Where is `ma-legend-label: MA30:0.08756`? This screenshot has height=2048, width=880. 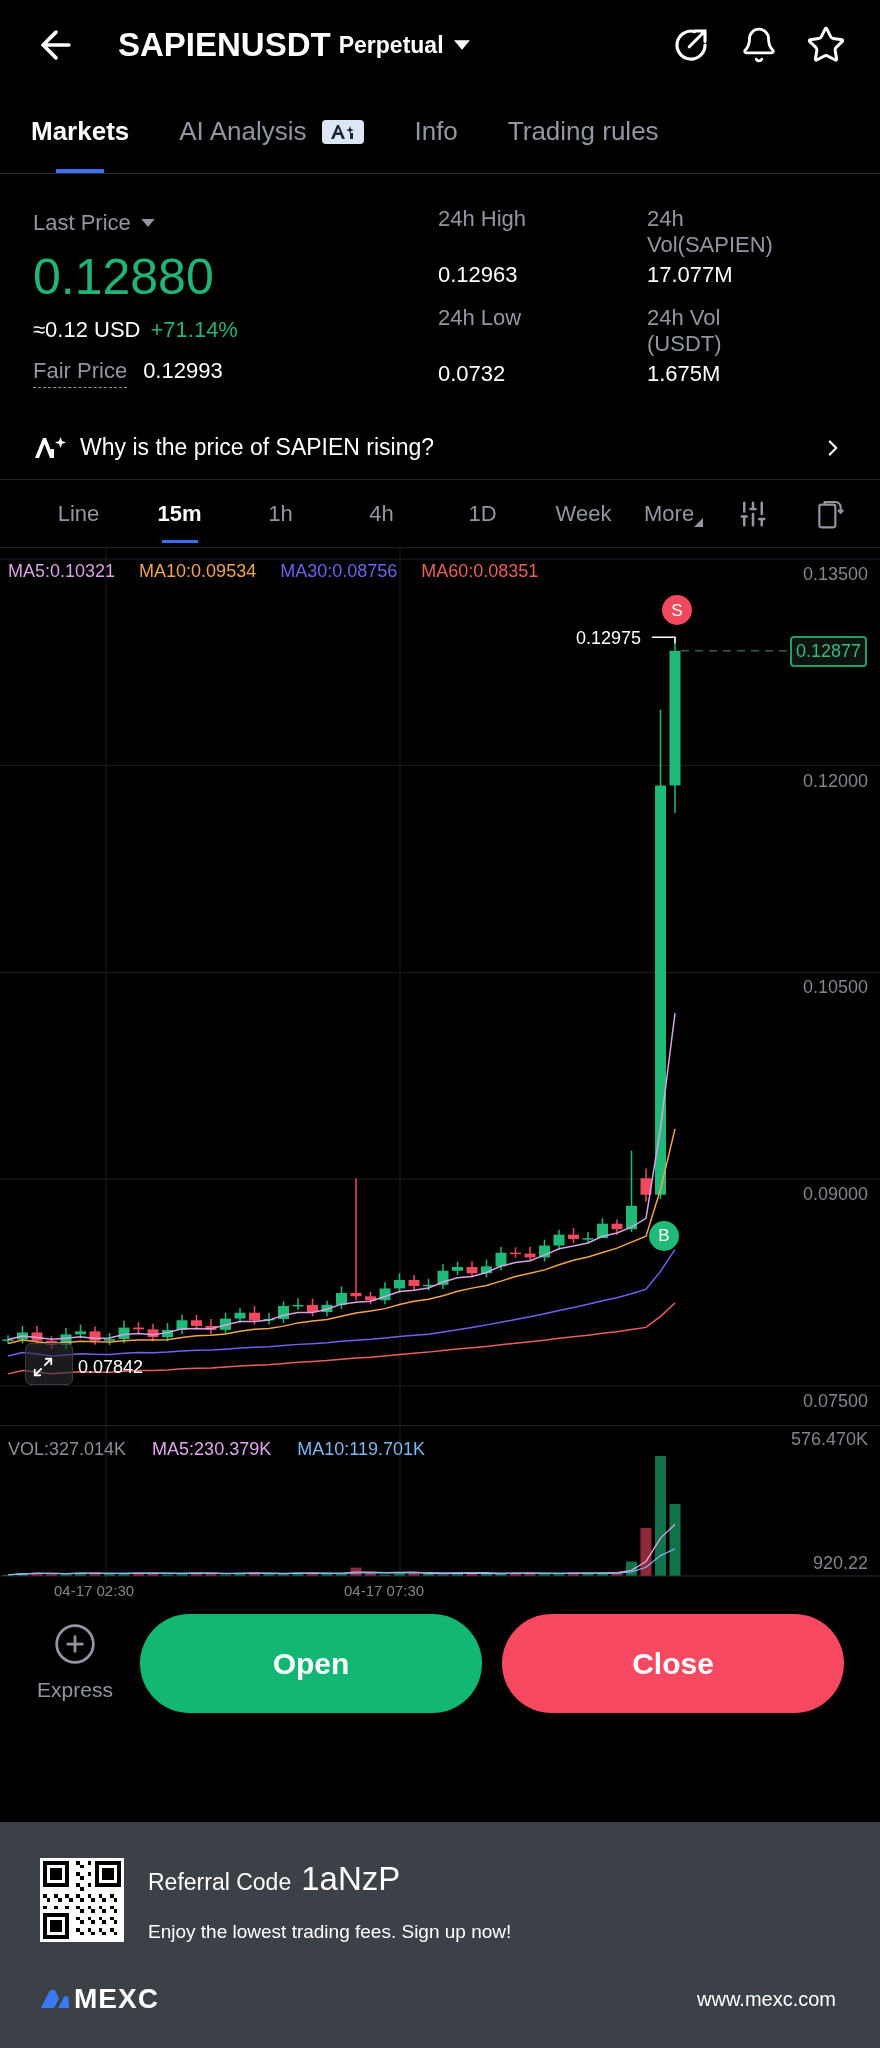 ma-legend-label: MA30:0.08756 is located at coordinates (339, 571).